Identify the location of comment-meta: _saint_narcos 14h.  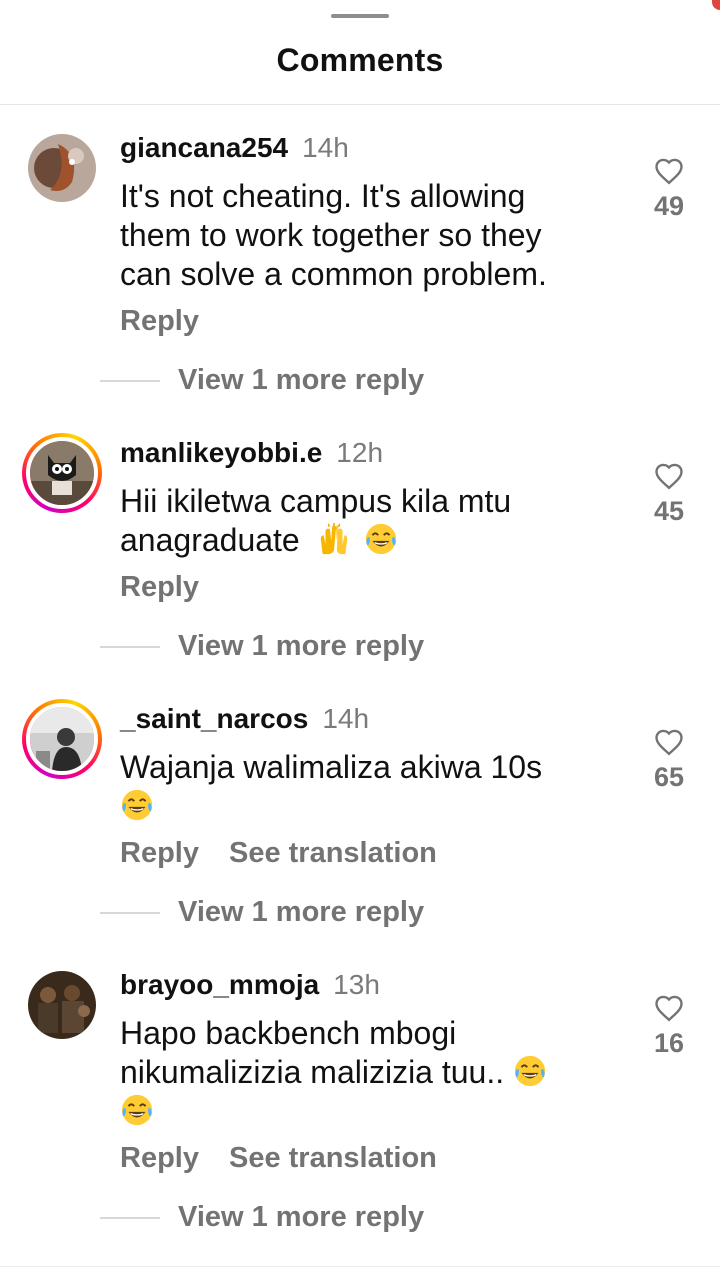
(244, 719).